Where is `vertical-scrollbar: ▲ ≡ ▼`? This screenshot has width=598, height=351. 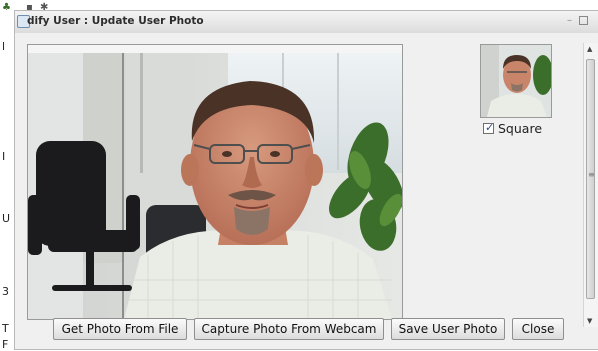
vertical-scrollbar: ▲ ≡ ▼ is located at coordinates (590, 185).